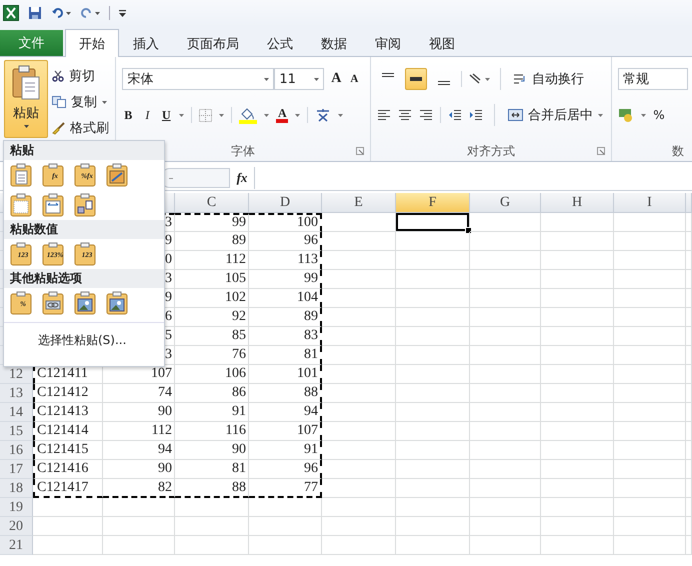  Describe the element at coordinates (405, 115) in the screenshot. I see `align-center-icon` at that location.